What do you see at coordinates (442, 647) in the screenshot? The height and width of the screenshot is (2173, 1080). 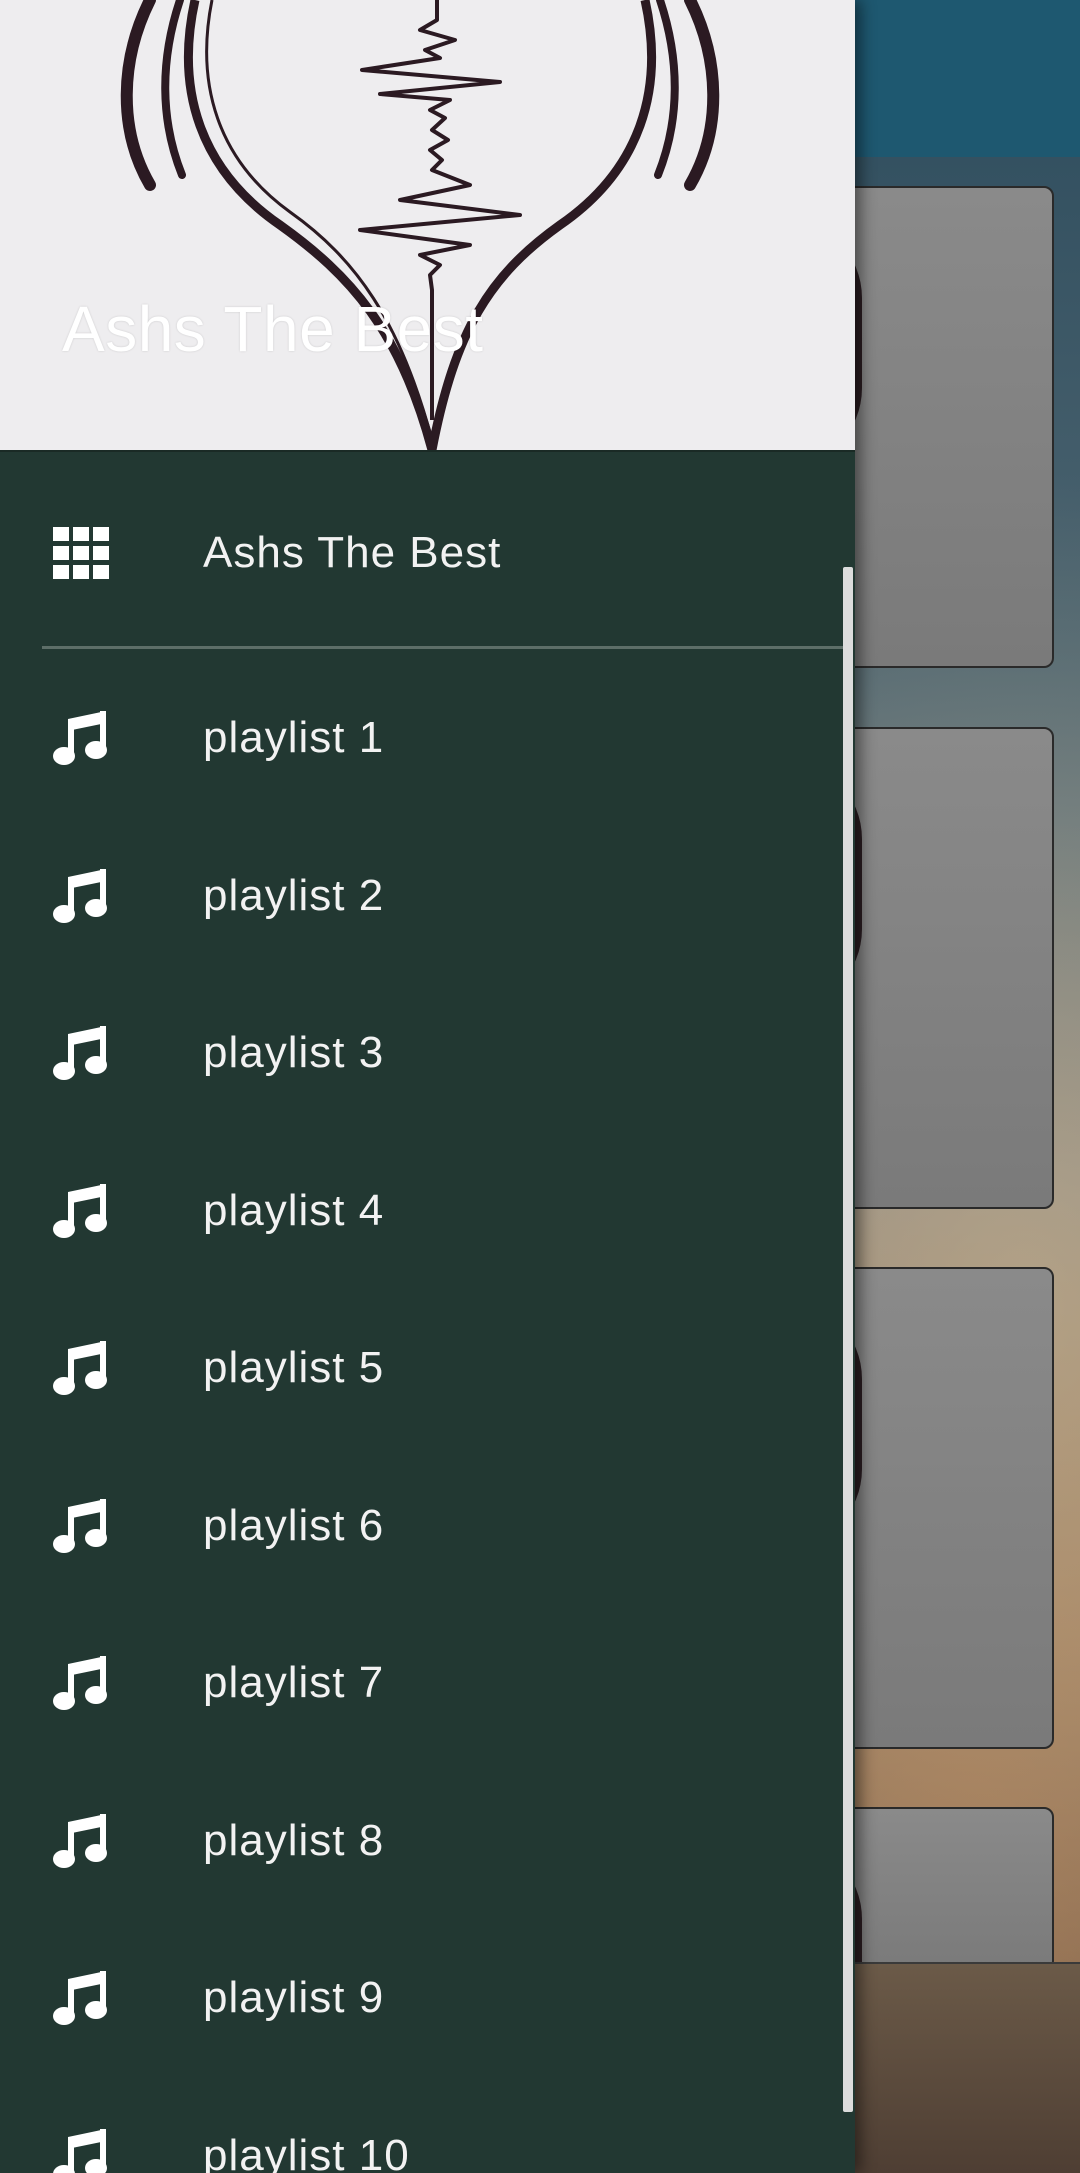 I see `menu-divider` at bounding box center [442, 647].